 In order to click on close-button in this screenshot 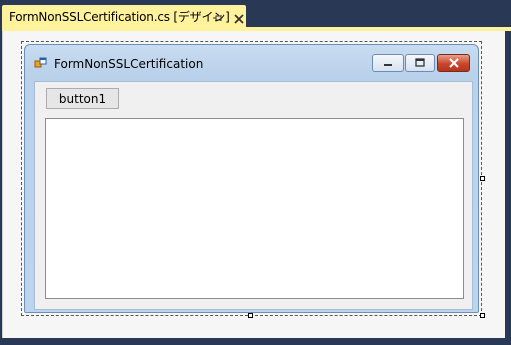, I will do `click(453, 63)`.